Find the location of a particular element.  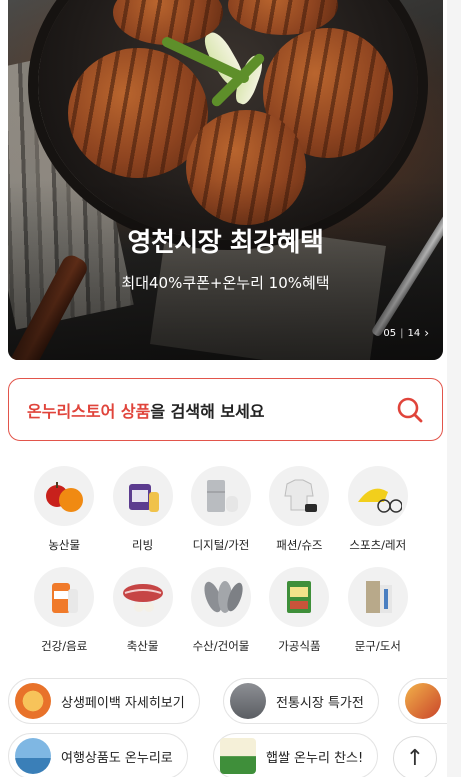

payback-icon is located at coordinates (33, 701).